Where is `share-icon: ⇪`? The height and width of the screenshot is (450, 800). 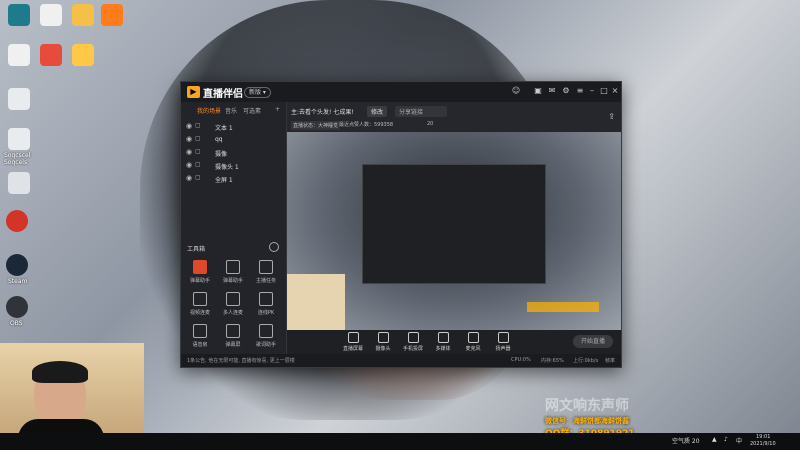 share-icon: ⇪ is located at coordinates (611, 116).